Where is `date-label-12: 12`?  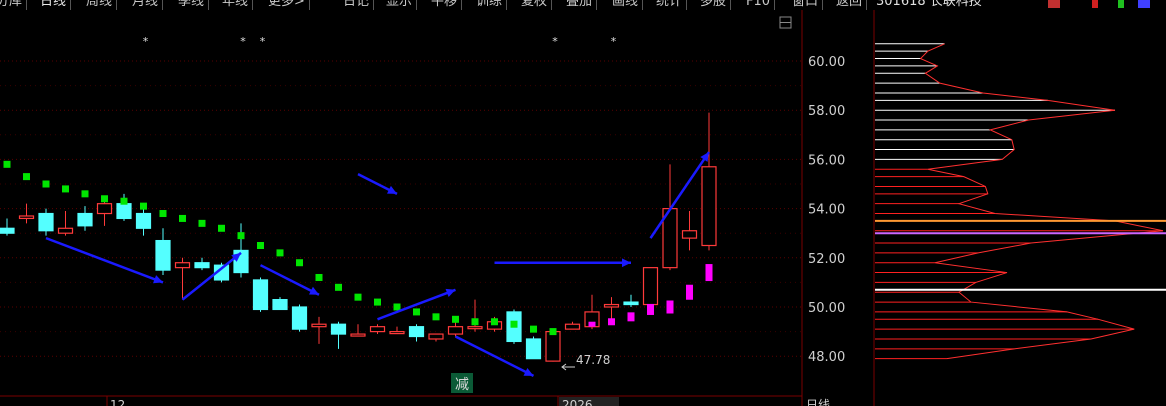 date-label-12: 12 is located at coordinates (117, 402).